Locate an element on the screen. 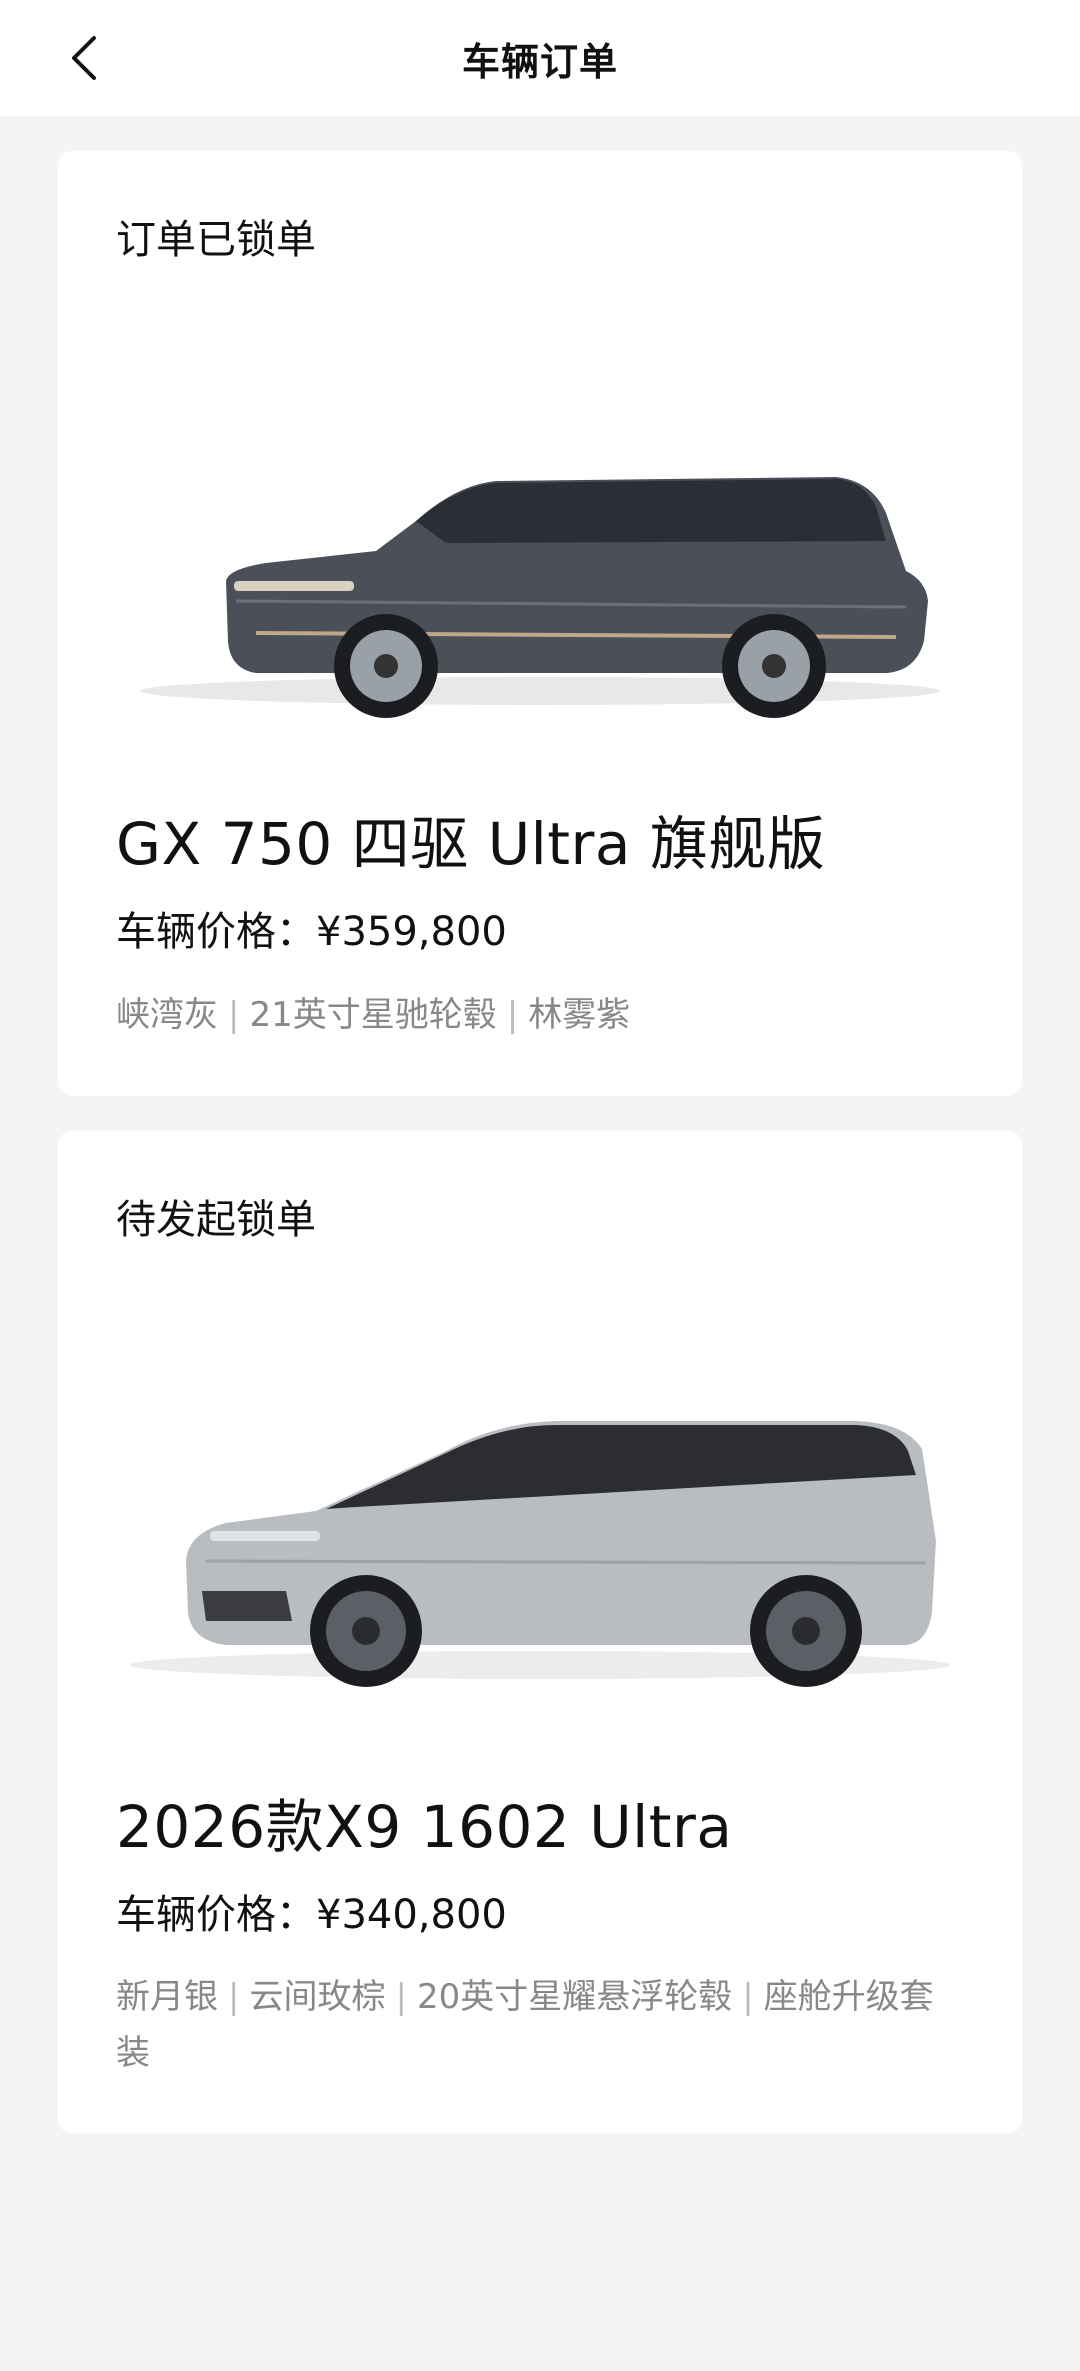 The height and width of the screenshot is (2371, 1080). suv-image is located at coordinates (540, 506).